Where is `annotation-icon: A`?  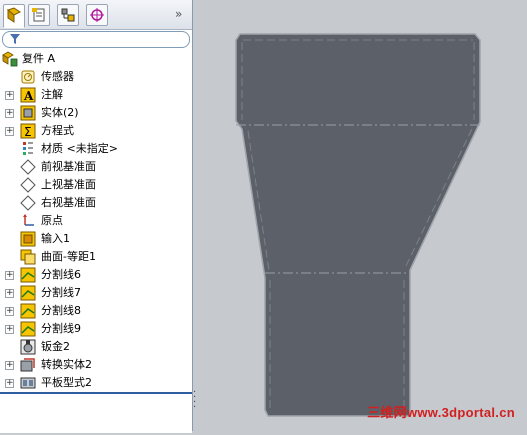 annotation-icon: A is located at coordinates (28, 95).